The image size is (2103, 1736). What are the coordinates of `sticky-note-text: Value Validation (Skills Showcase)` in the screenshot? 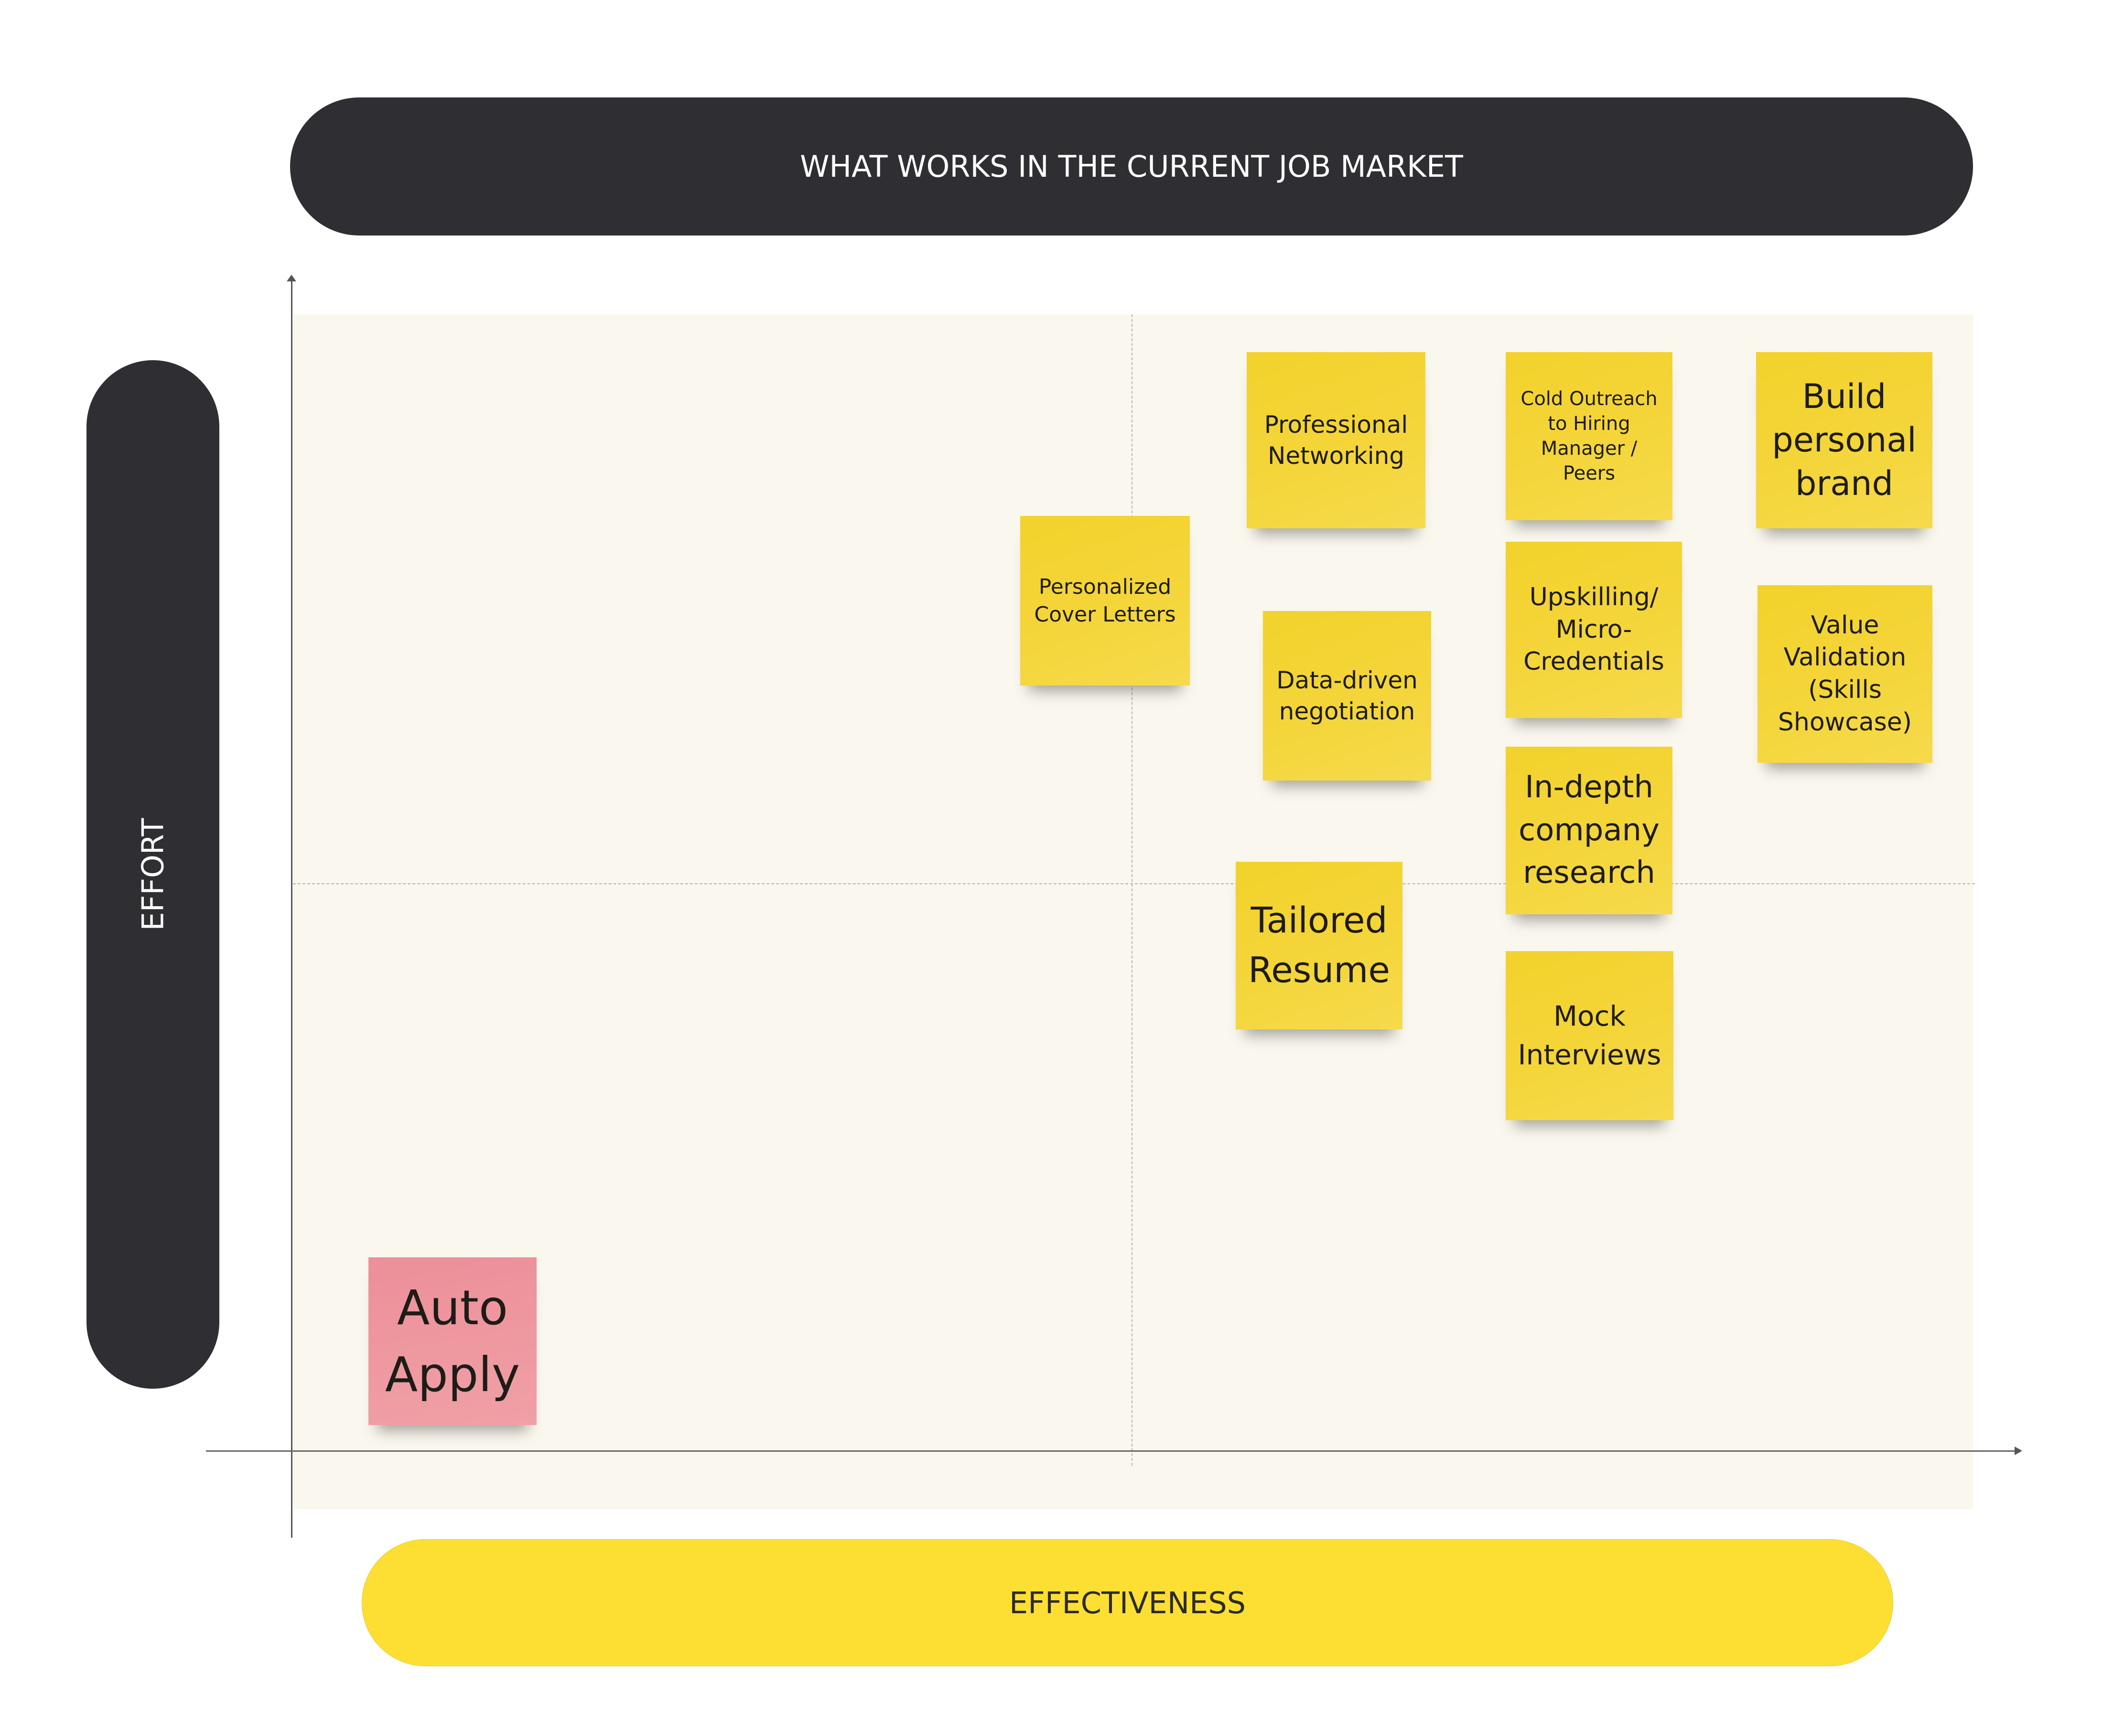 It's located at (1845, 674).